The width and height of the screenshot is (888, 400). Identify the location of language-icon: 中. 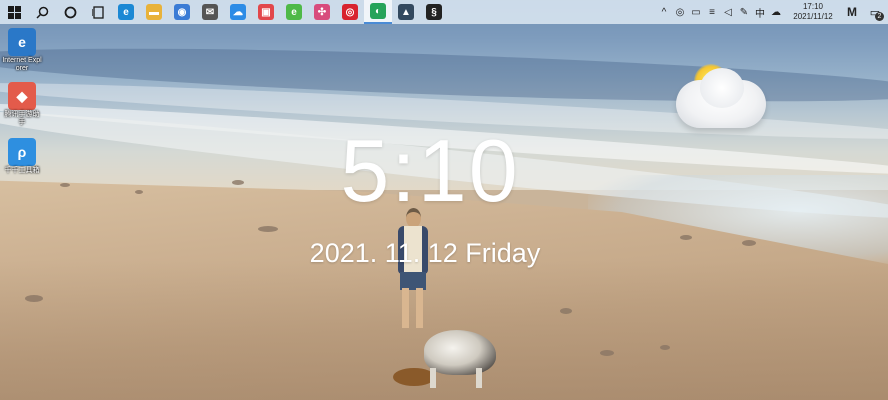
(760, 12).